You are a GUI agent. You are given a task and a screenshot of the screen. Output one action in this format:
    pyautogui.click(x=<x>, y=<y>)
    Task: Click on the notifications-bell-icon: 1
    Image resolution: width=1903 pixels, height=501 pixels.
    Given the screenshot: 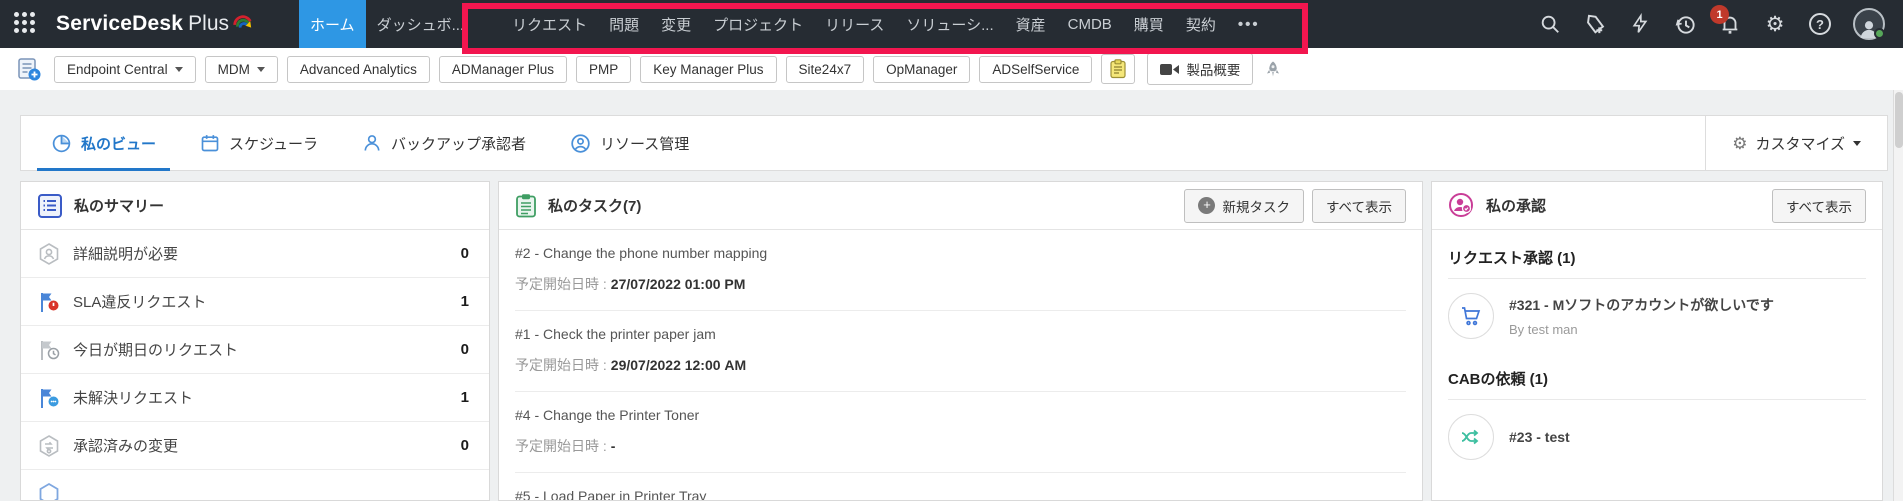 What is the action you would take?
    pyautogui.click(x=1726, y=20)
    